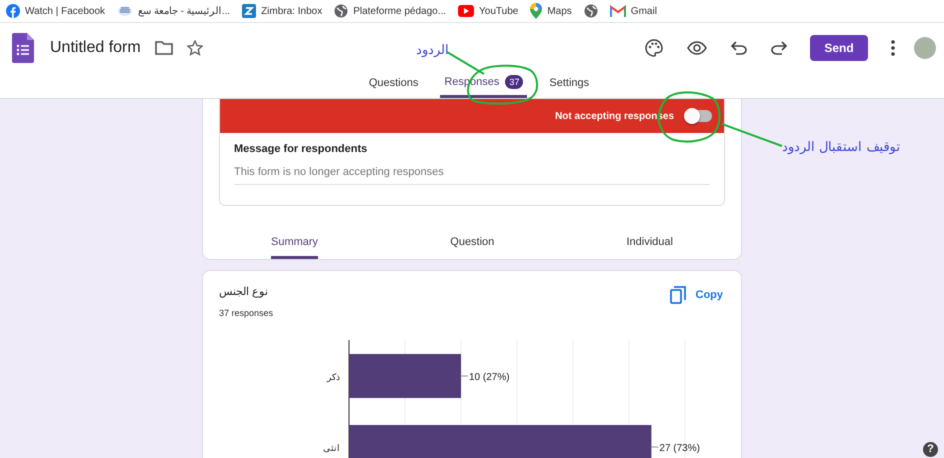 Image resolution: width=944 pixels, height=458 pixels. I want to click on bookmark, so click(591, 11).